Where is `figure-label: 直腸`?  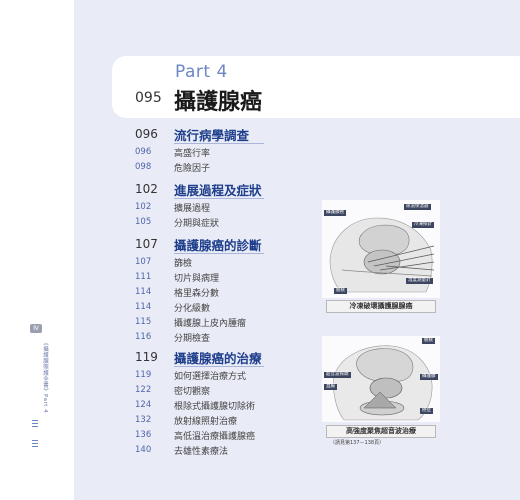 figure-label: 直腸 is located at coordinates (330, 387).